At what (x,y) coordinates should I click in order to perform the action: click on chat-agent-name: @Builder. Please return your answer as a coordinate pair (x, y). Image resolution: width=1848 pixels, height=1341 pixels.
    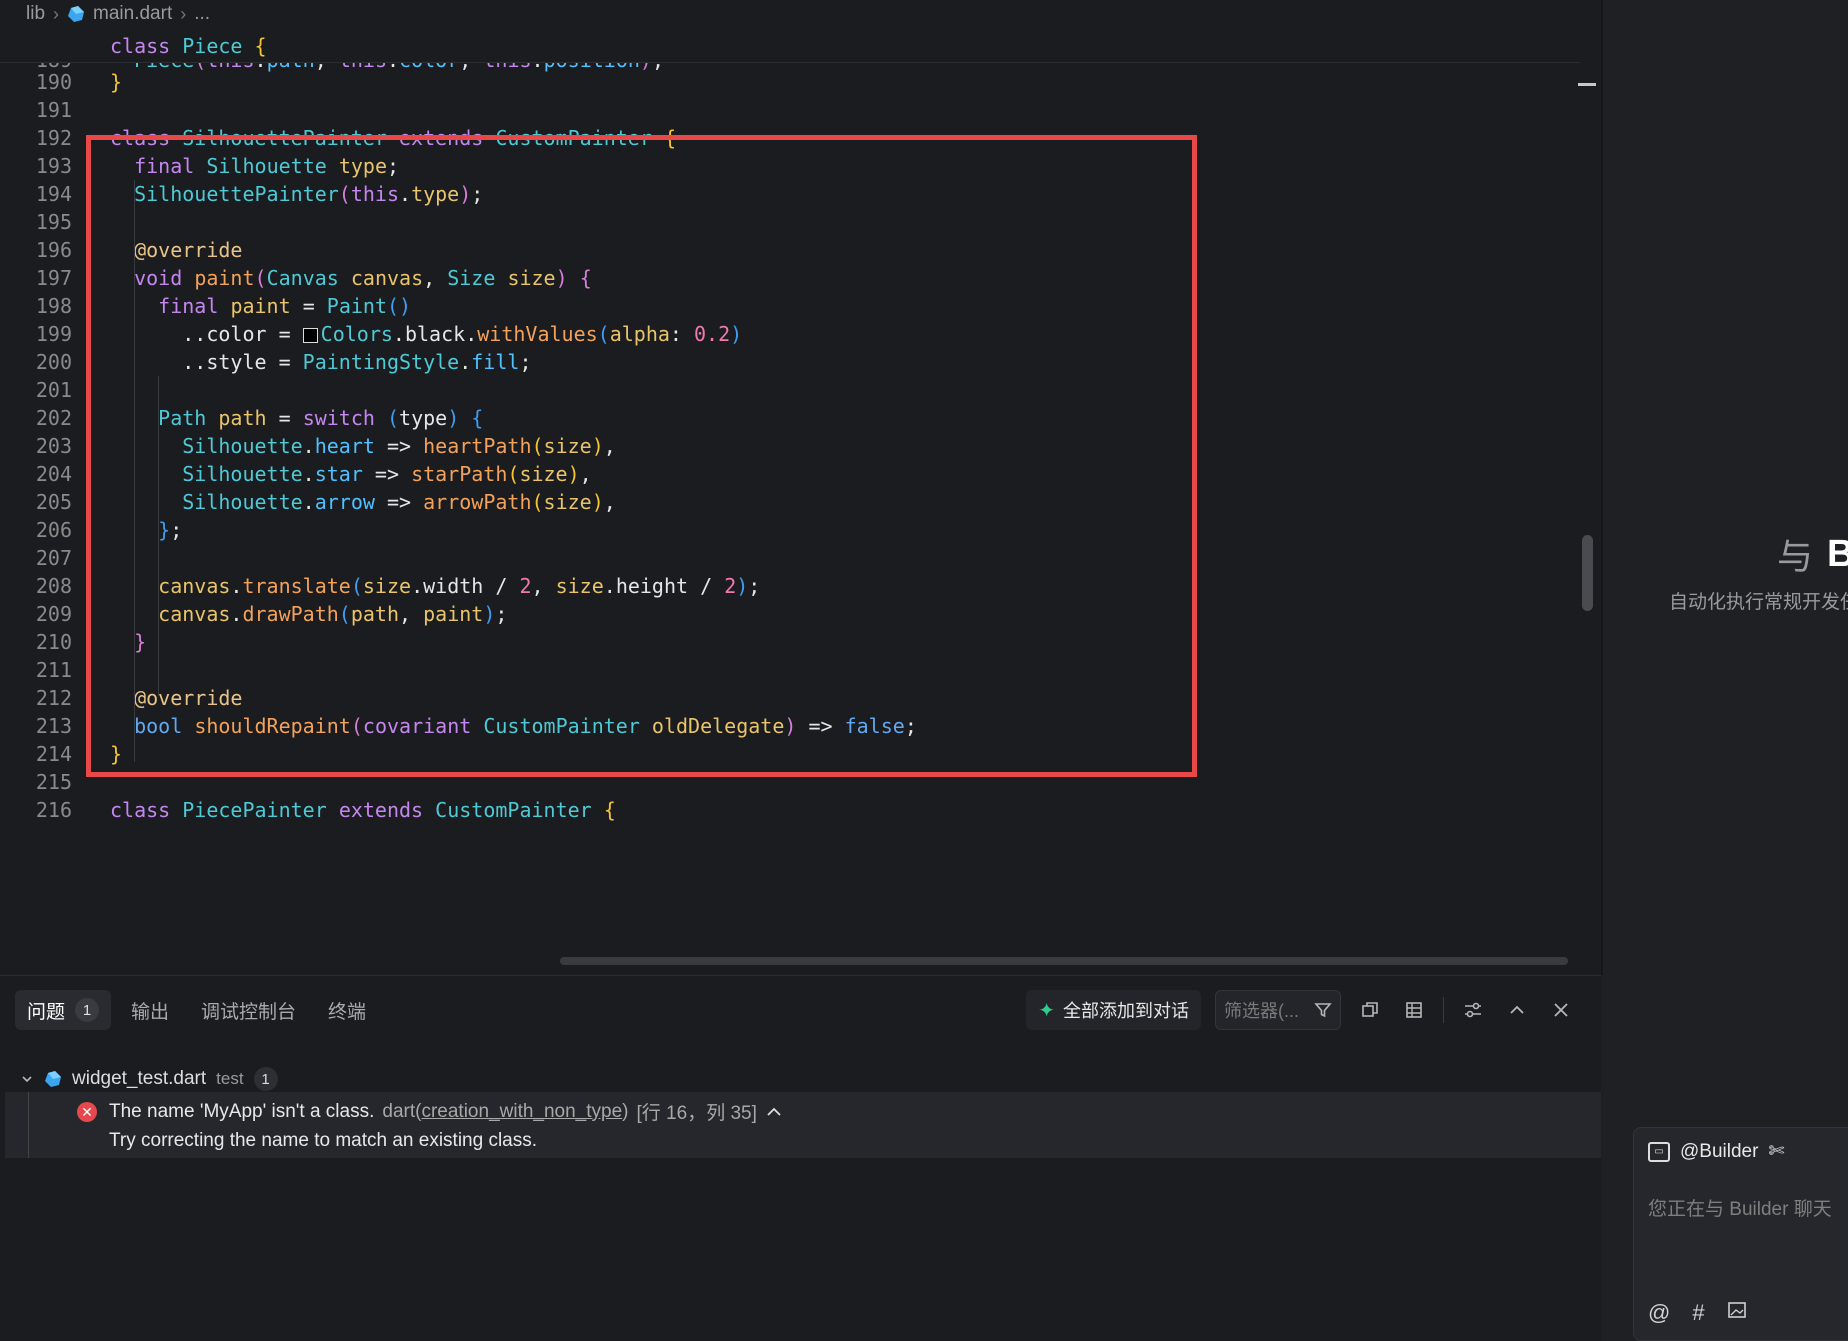
    Looking at the image, I should click on (1719, 1151).